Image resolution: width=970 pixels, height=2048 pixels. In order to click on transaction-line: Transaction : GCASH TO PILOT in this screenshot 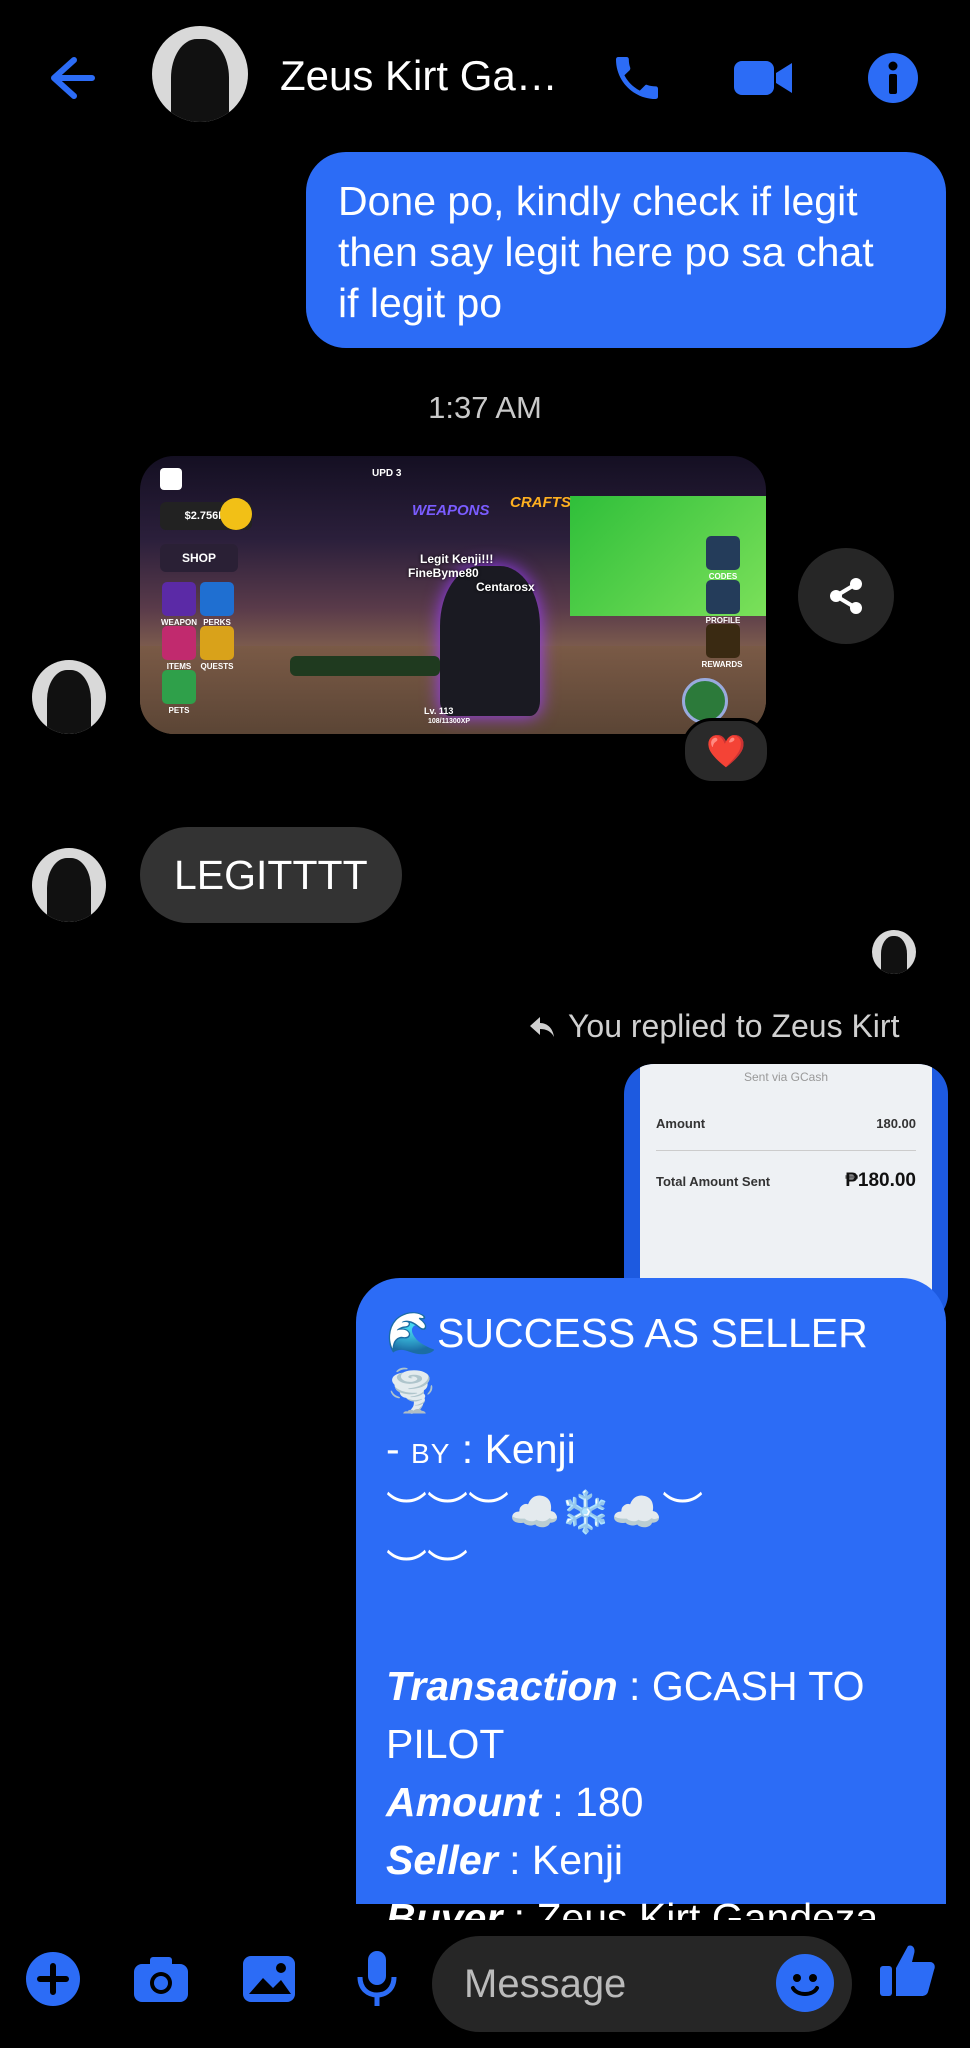, I will do `click(625, 1715)`.